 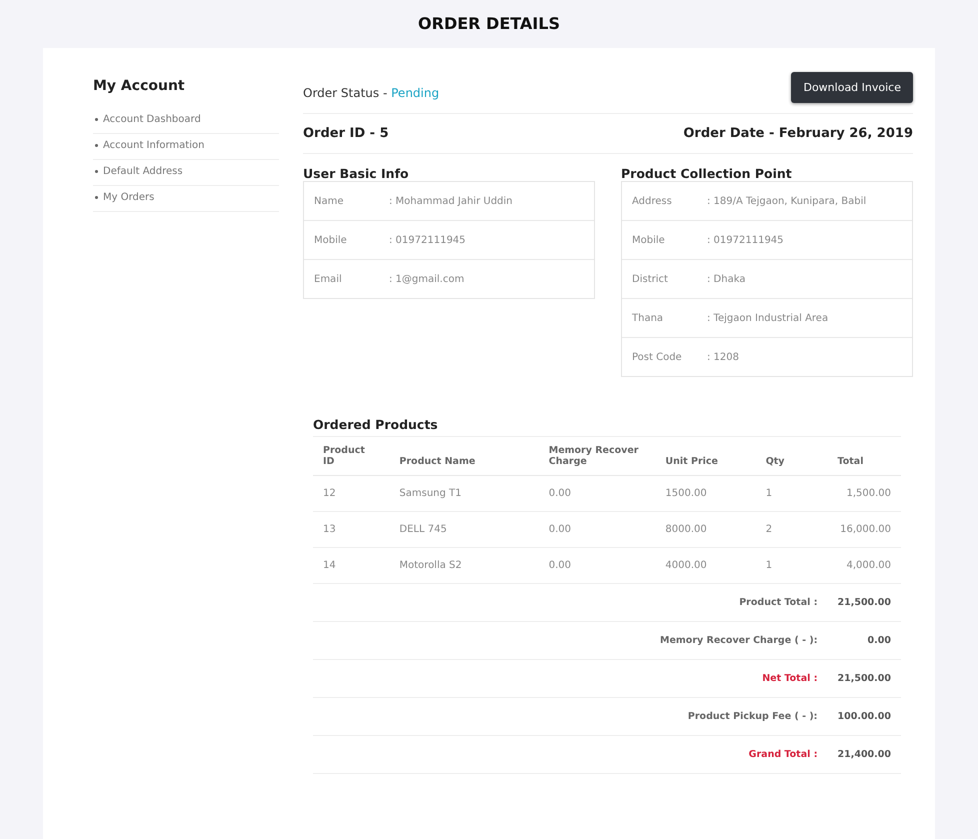 What do you see at coordinates (657, 357) in the screenshot?
I see `info-label: Post Code` at bounding box center [657, 357].